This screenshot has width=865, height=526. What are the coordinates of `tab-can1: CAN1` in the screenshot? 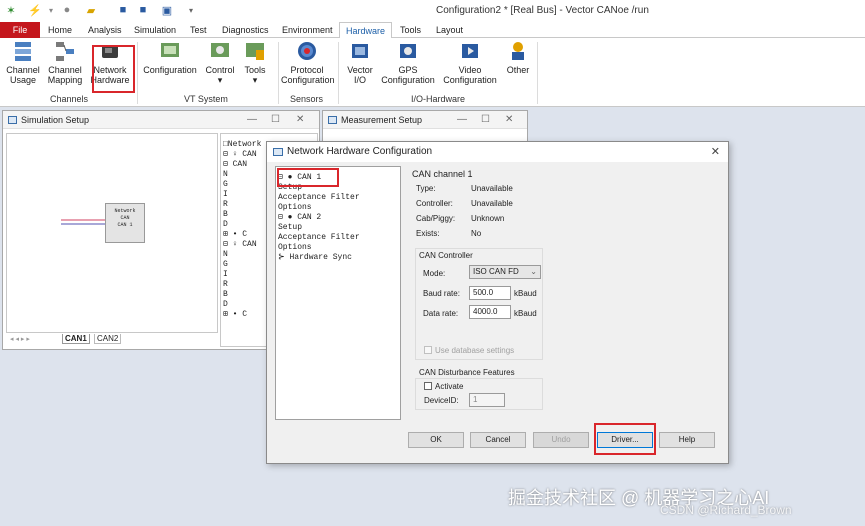 It's located at (76, 339).